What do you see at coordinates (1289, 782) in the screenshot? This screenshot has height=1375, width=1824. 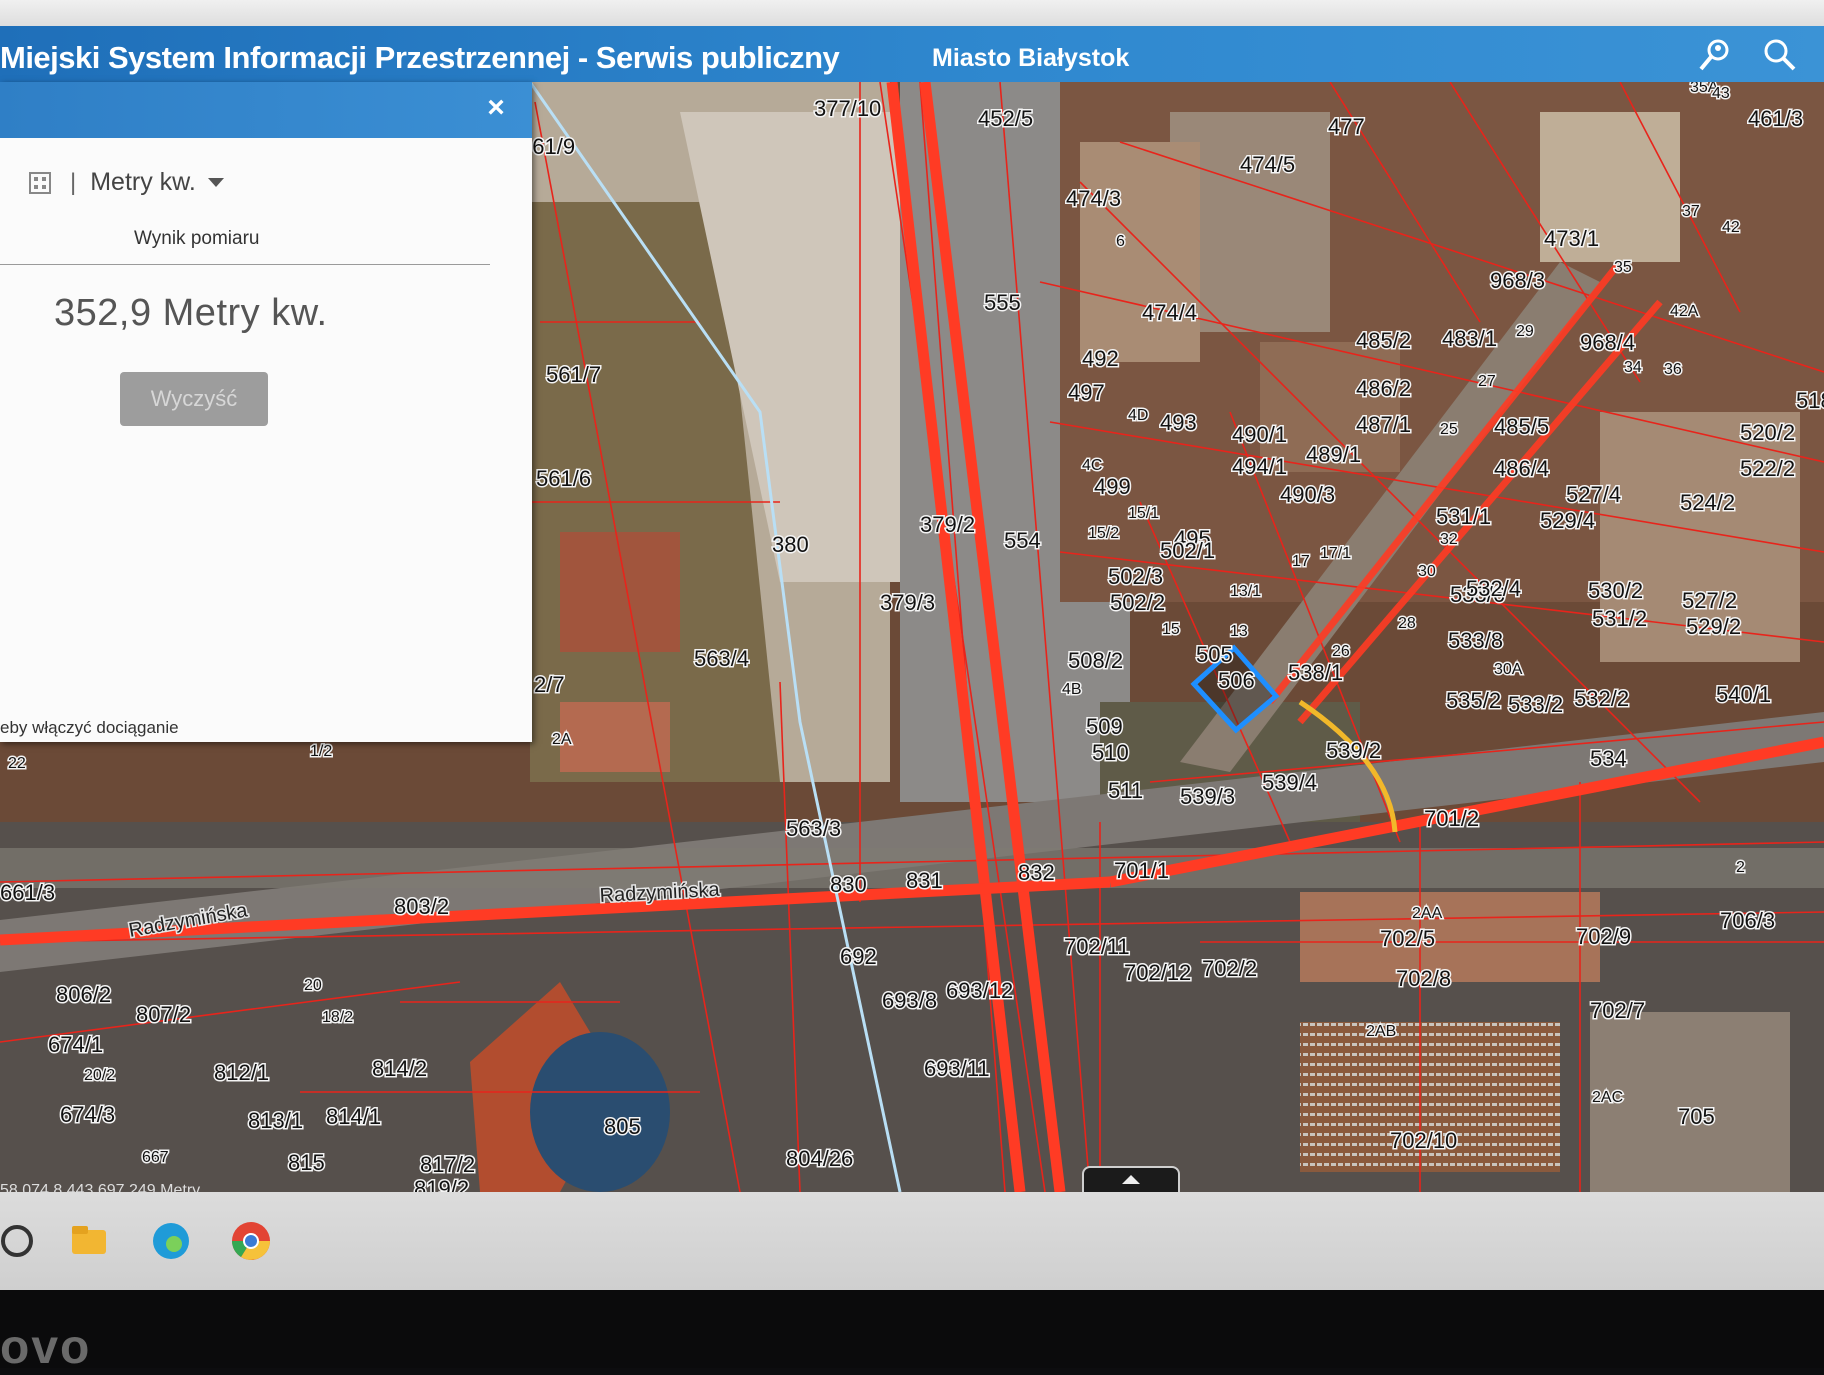 I see `parcel-number-label: 539/4` at bounding box center [1289, 782].